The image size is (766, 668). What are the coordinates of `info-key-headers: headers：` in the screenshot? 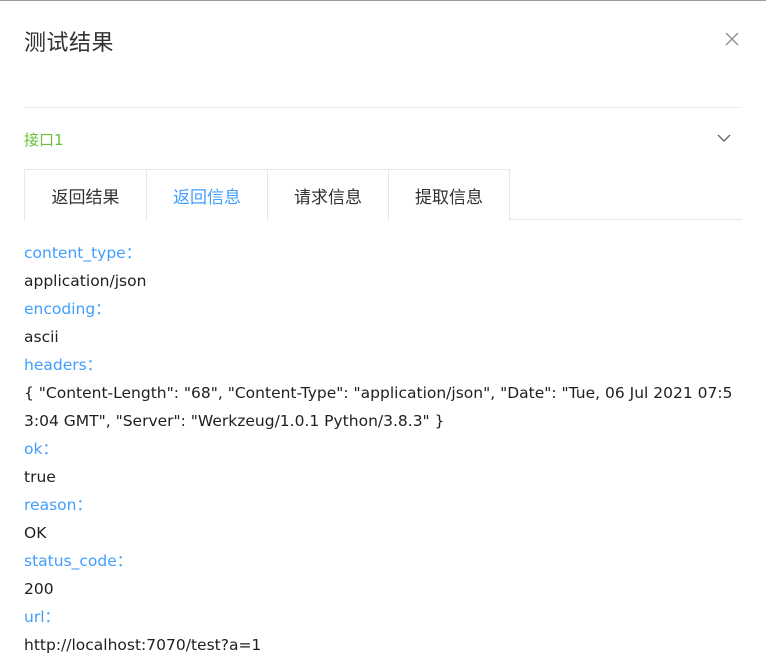 It's located at (63, 365).